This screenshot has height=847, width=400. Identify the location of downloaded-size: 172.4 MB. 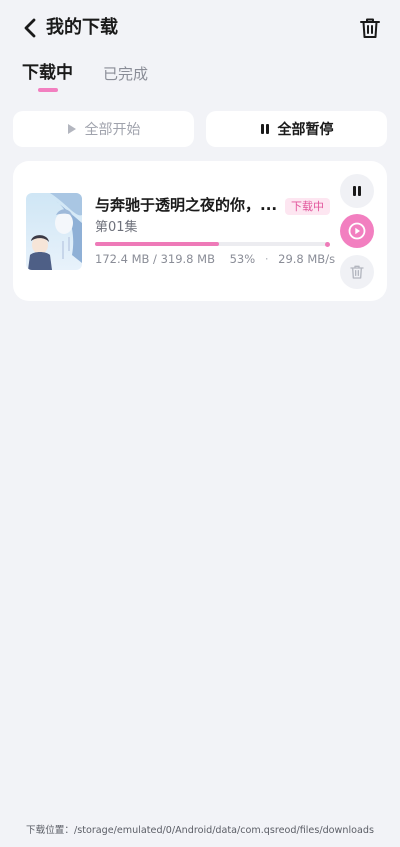
(122, 259).